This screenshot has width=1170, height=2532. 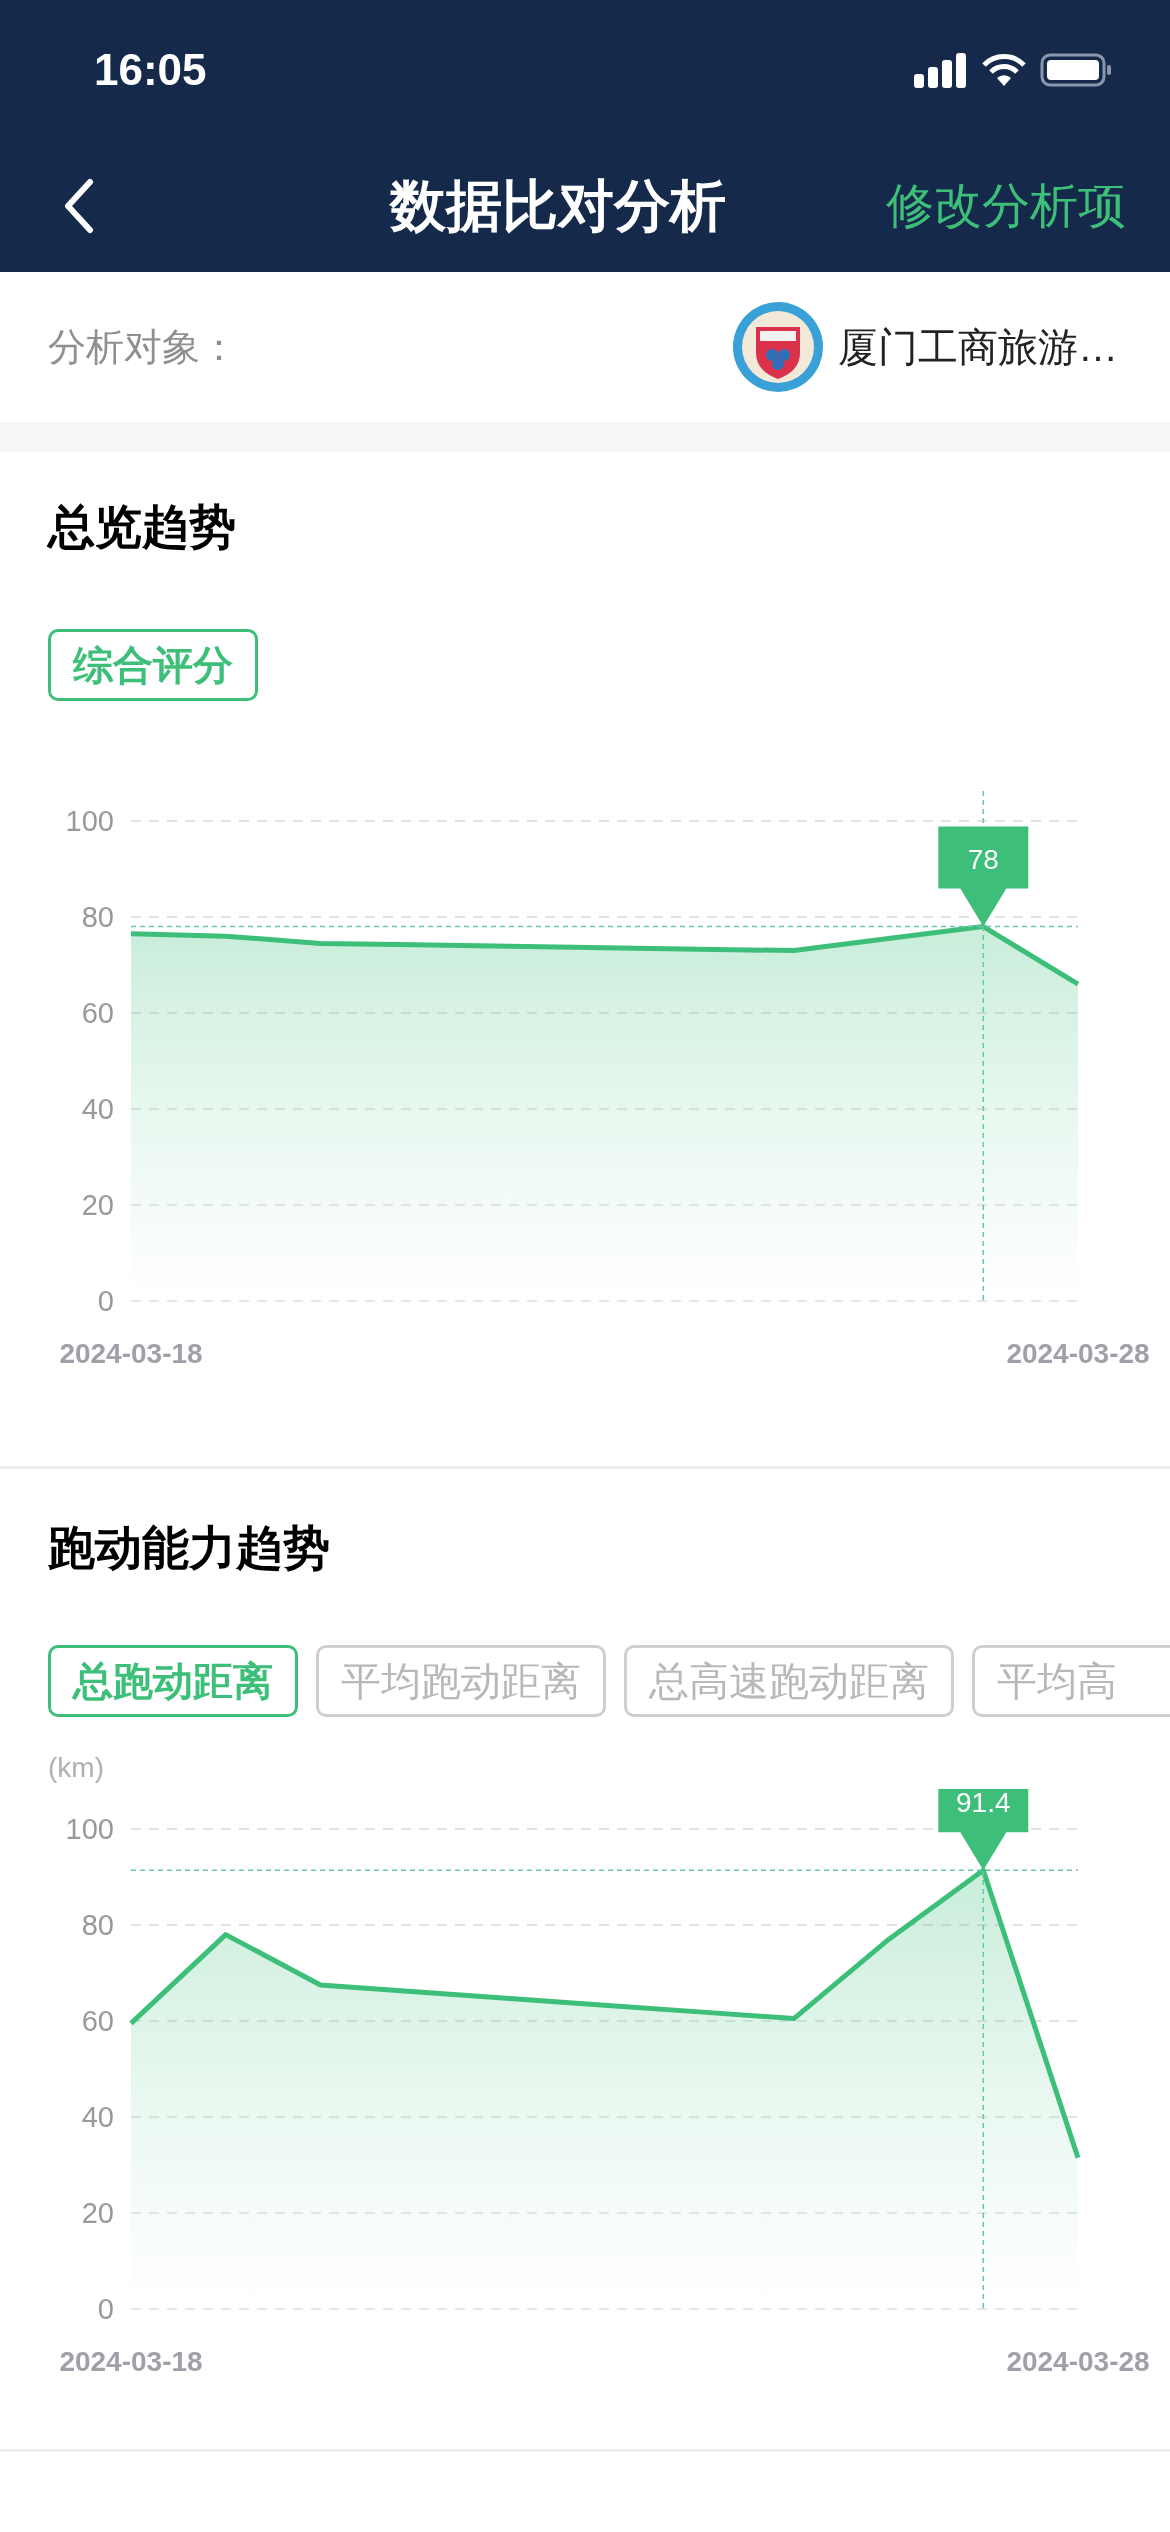 What do you see at coordinates (78, 206) in the screenshot?
I see `back-icon` at bounding box center [78, 206].